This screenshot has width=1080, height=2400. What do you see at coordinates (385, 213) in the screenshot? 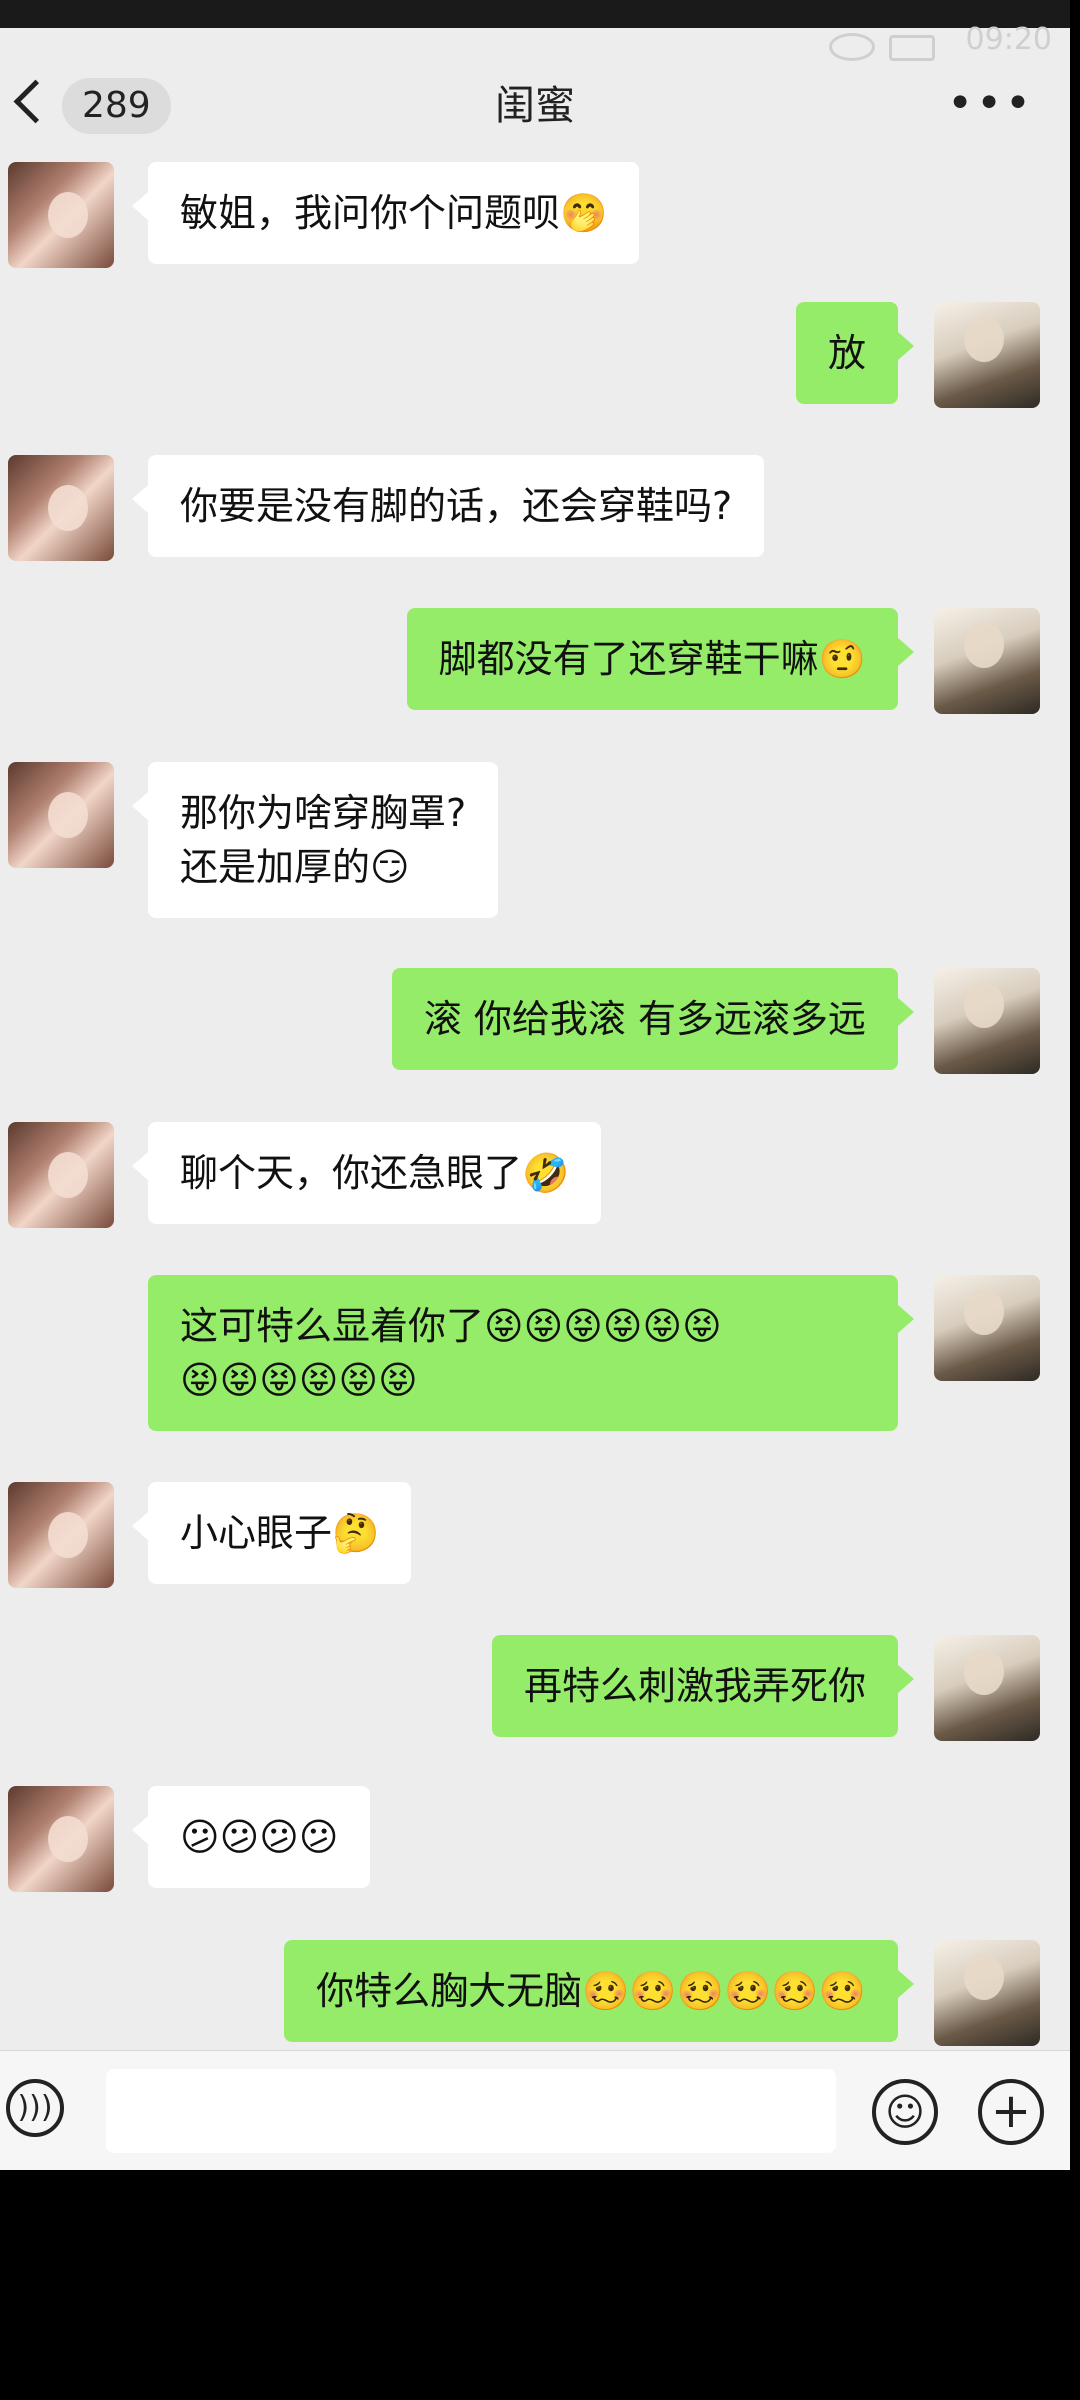
I see `message-bubble: 敏姐，我问你个问题呗🤭` at bounding box center [385, 213].